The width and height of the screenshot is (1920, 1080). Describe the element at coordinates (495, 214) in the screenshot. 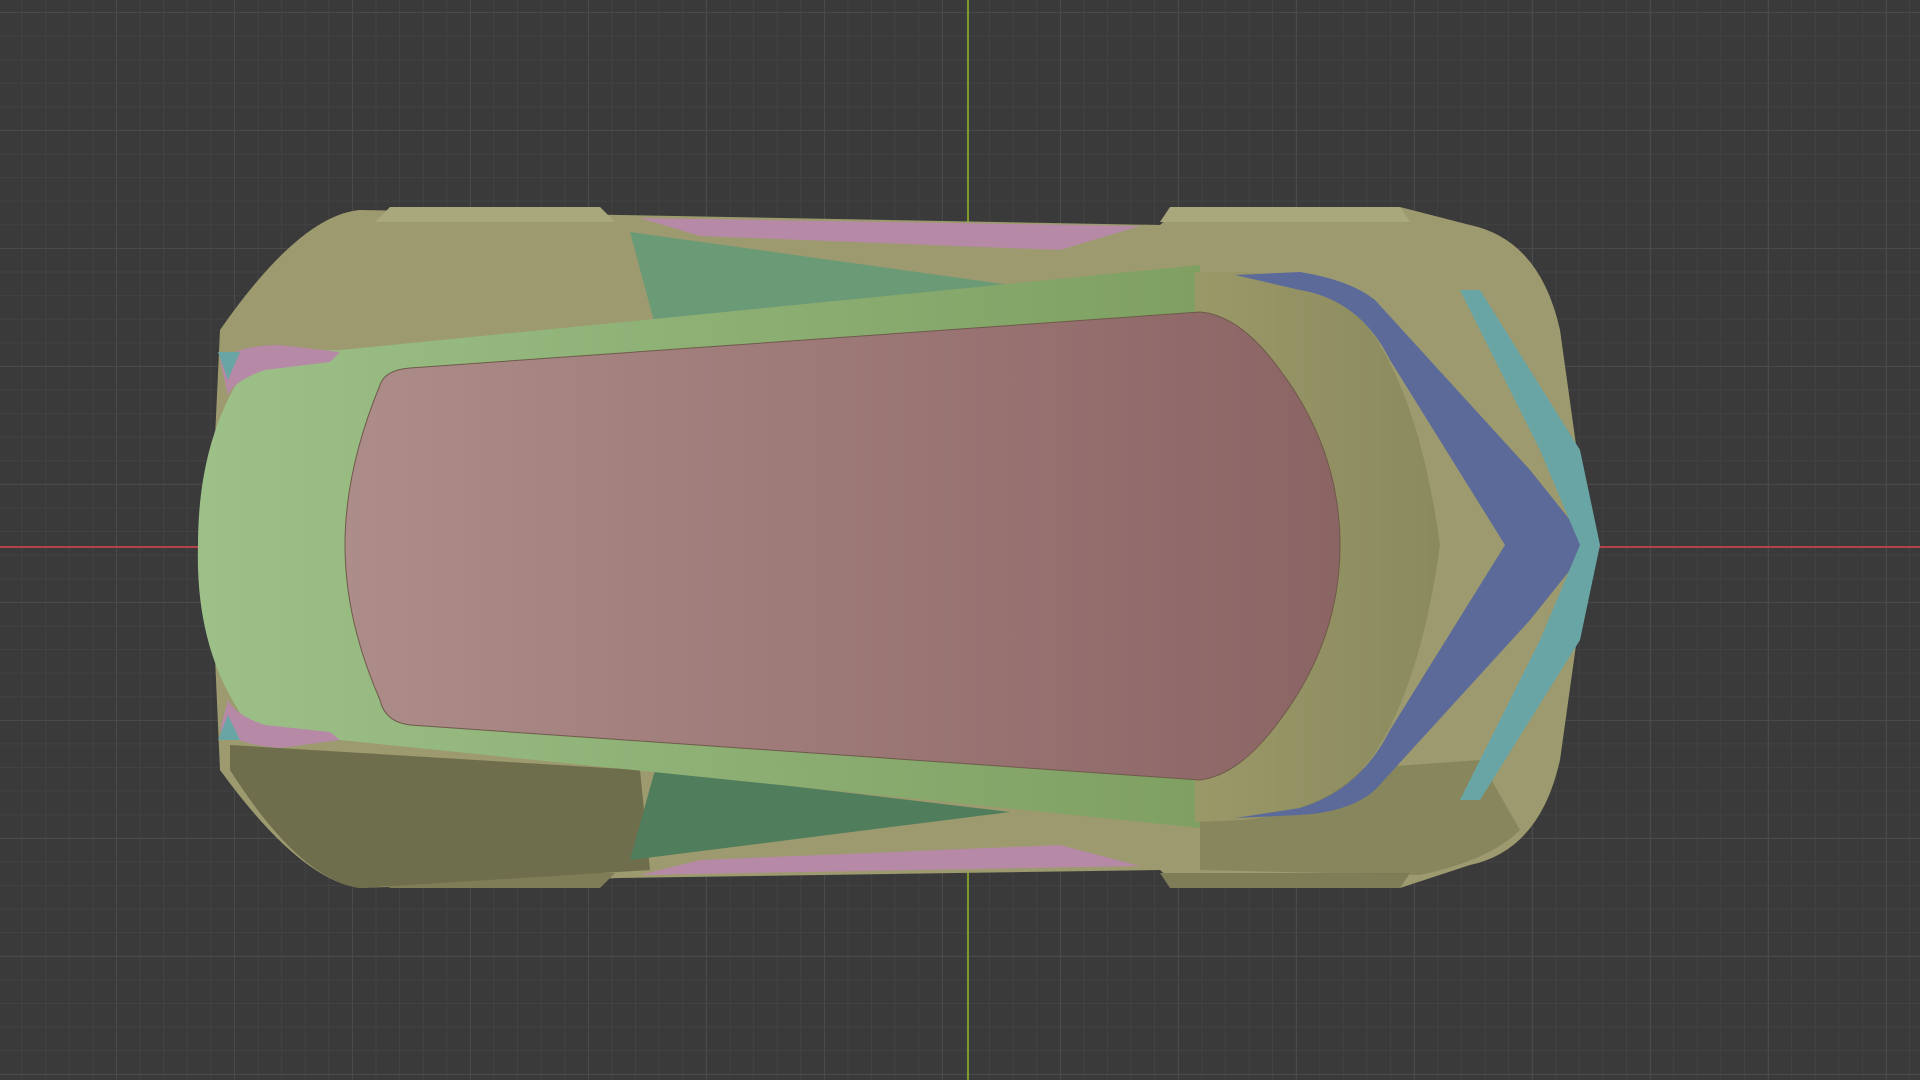

I see `wheel-front-left` at that location.